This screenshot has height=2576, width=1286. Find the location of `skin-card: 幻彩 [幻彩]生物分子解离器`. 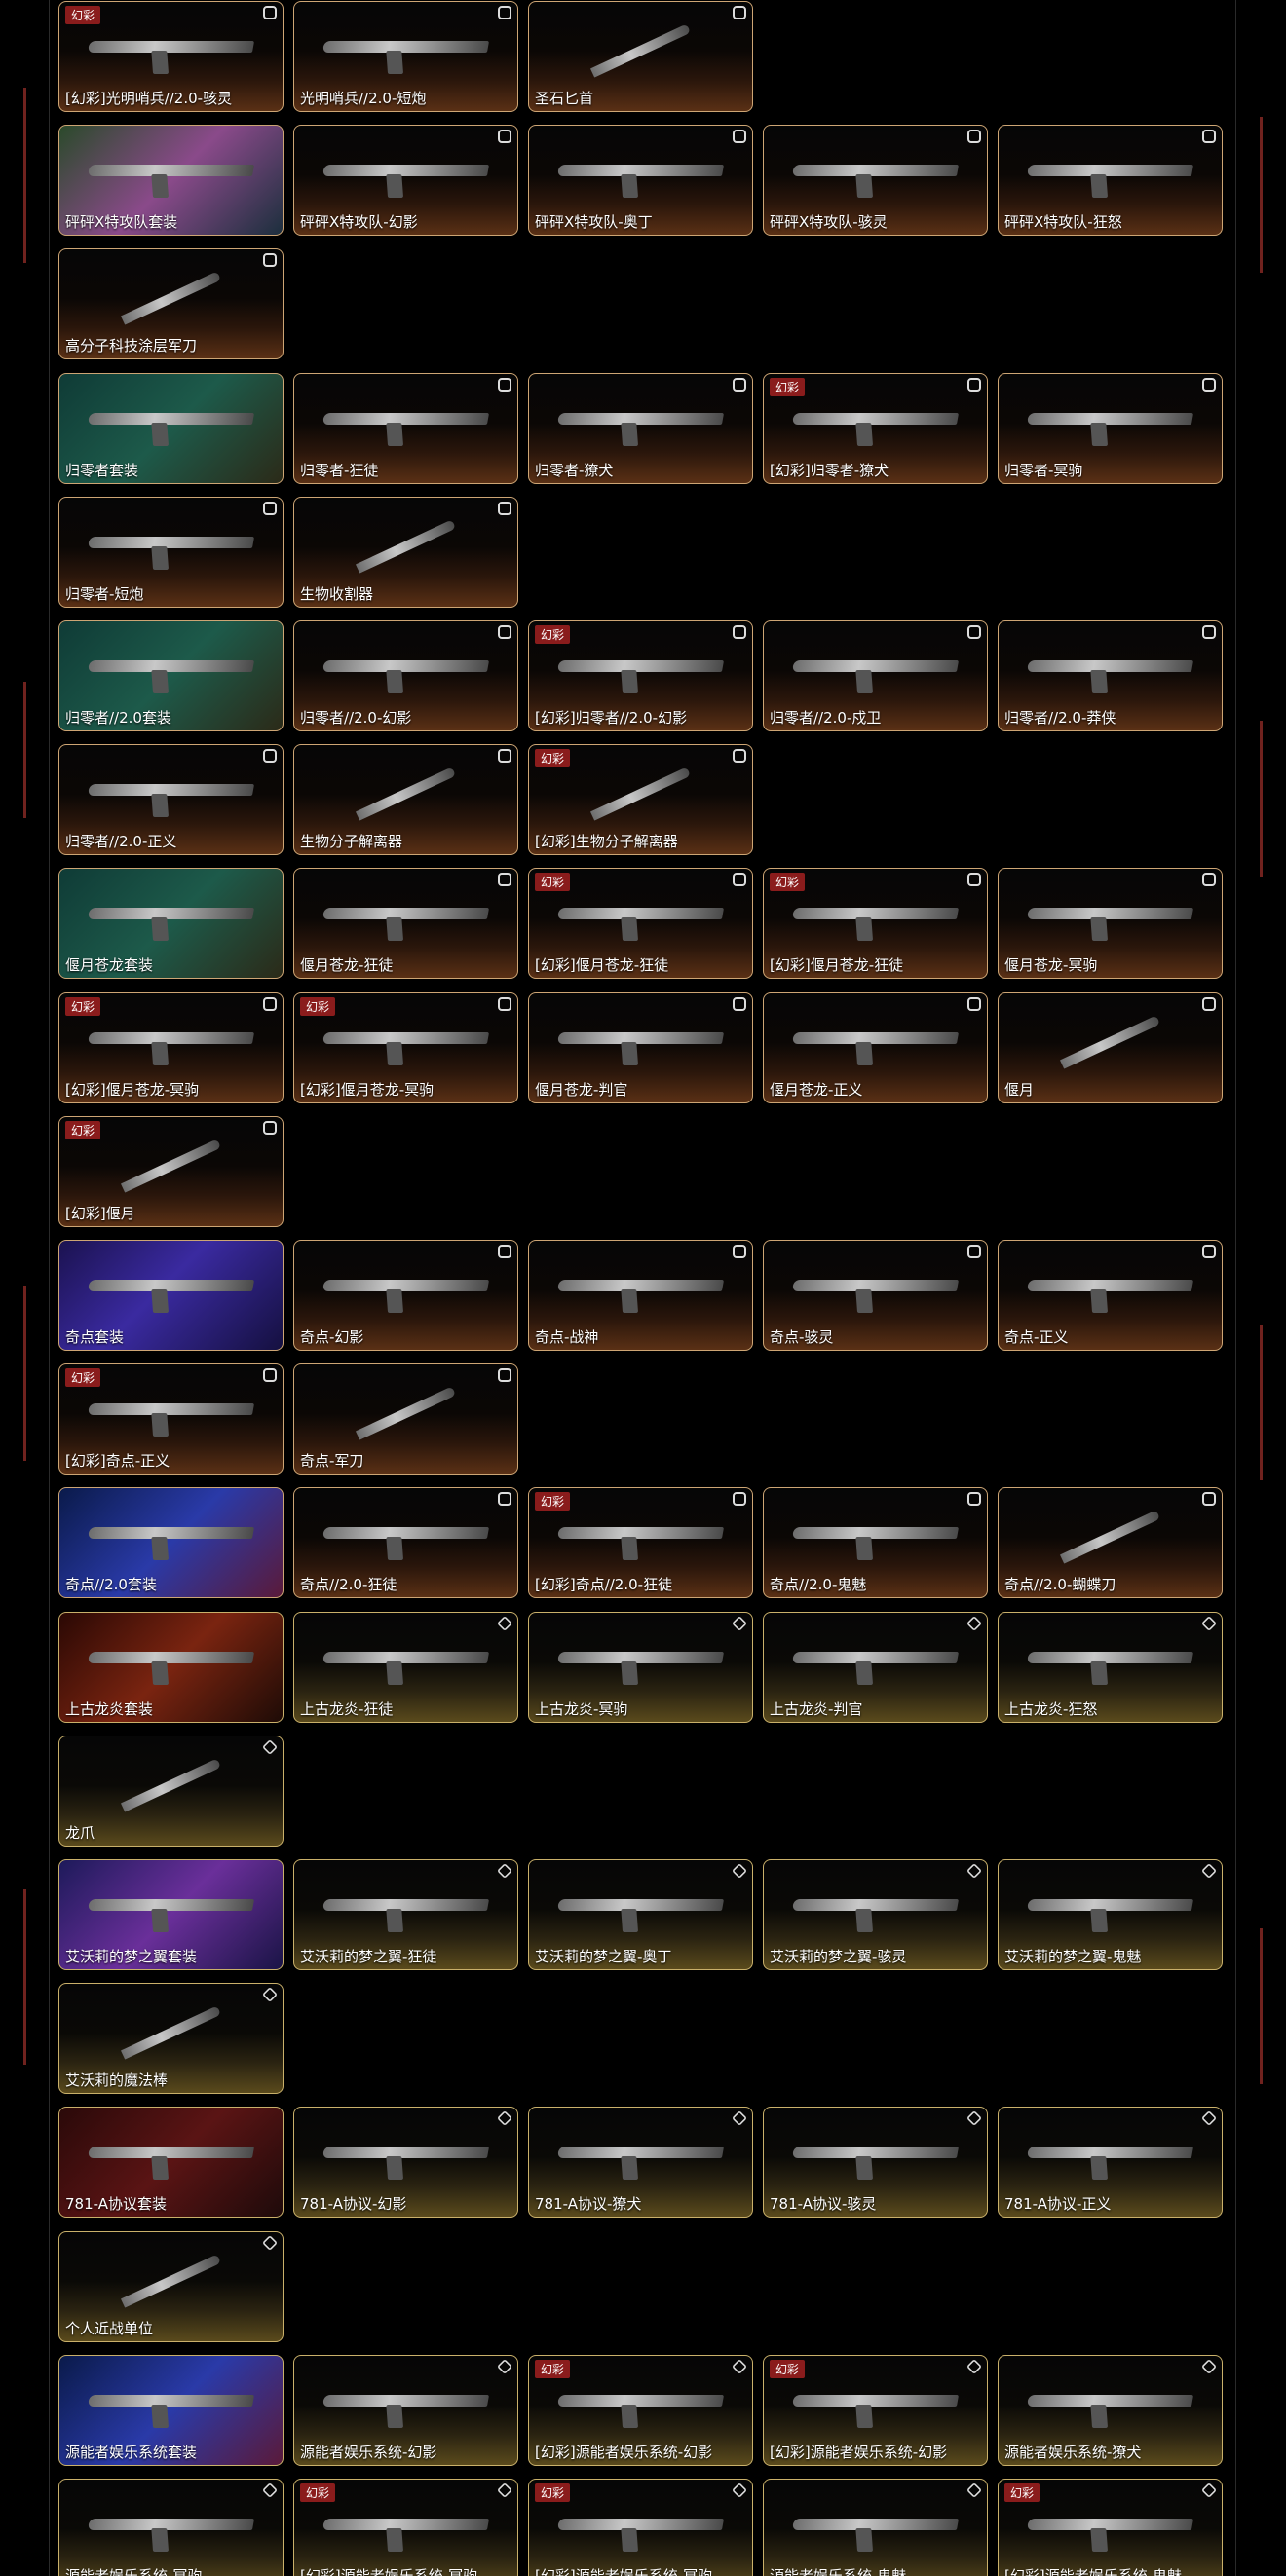

skin-card: 幻彩 [幻彩]生物分子解离器 is located at coordinates (640, 800).